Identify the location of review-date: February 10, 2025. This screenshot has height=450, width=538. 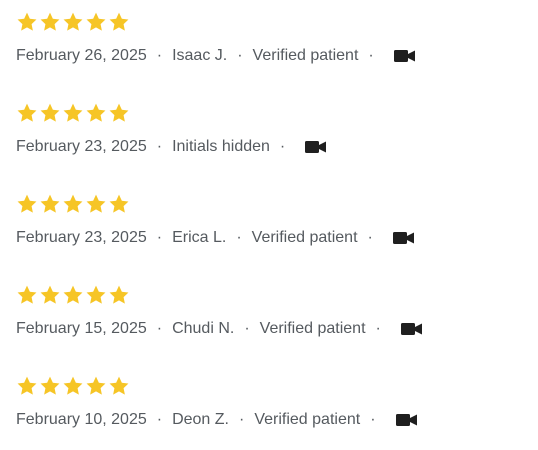
(81, 419).